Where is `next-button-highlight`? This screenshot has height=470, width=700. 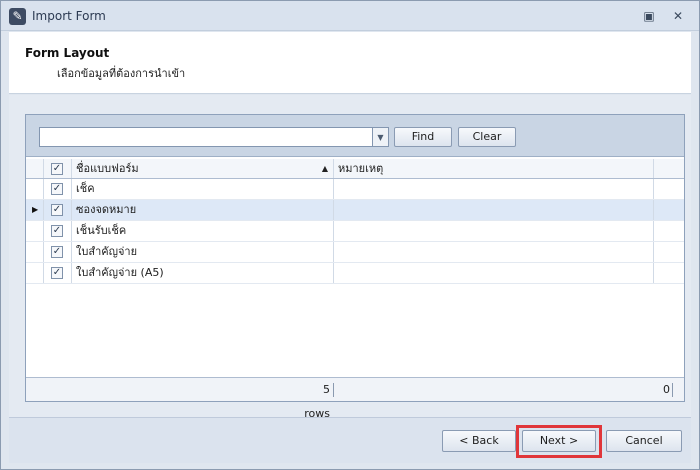 next-button-highlight is located at coordinates (559, 441).